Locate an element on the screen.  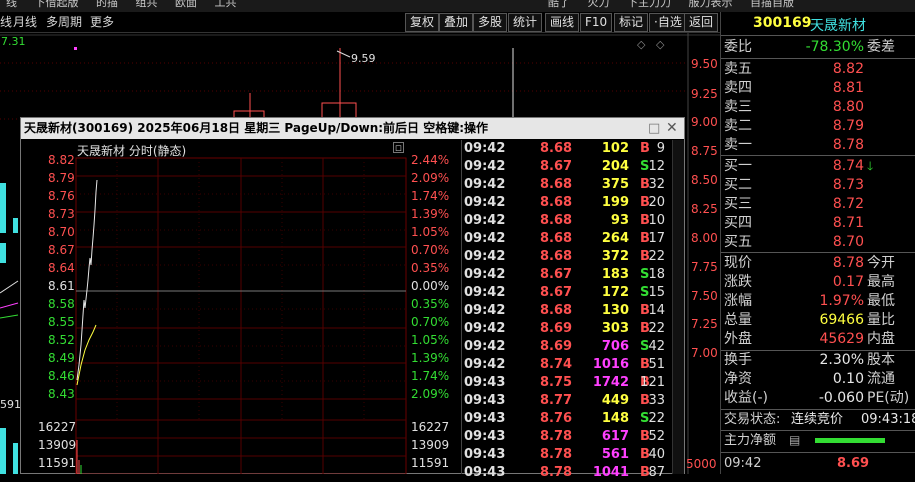
price-axis-label: 8.52 is located at coordinates (61, 340).